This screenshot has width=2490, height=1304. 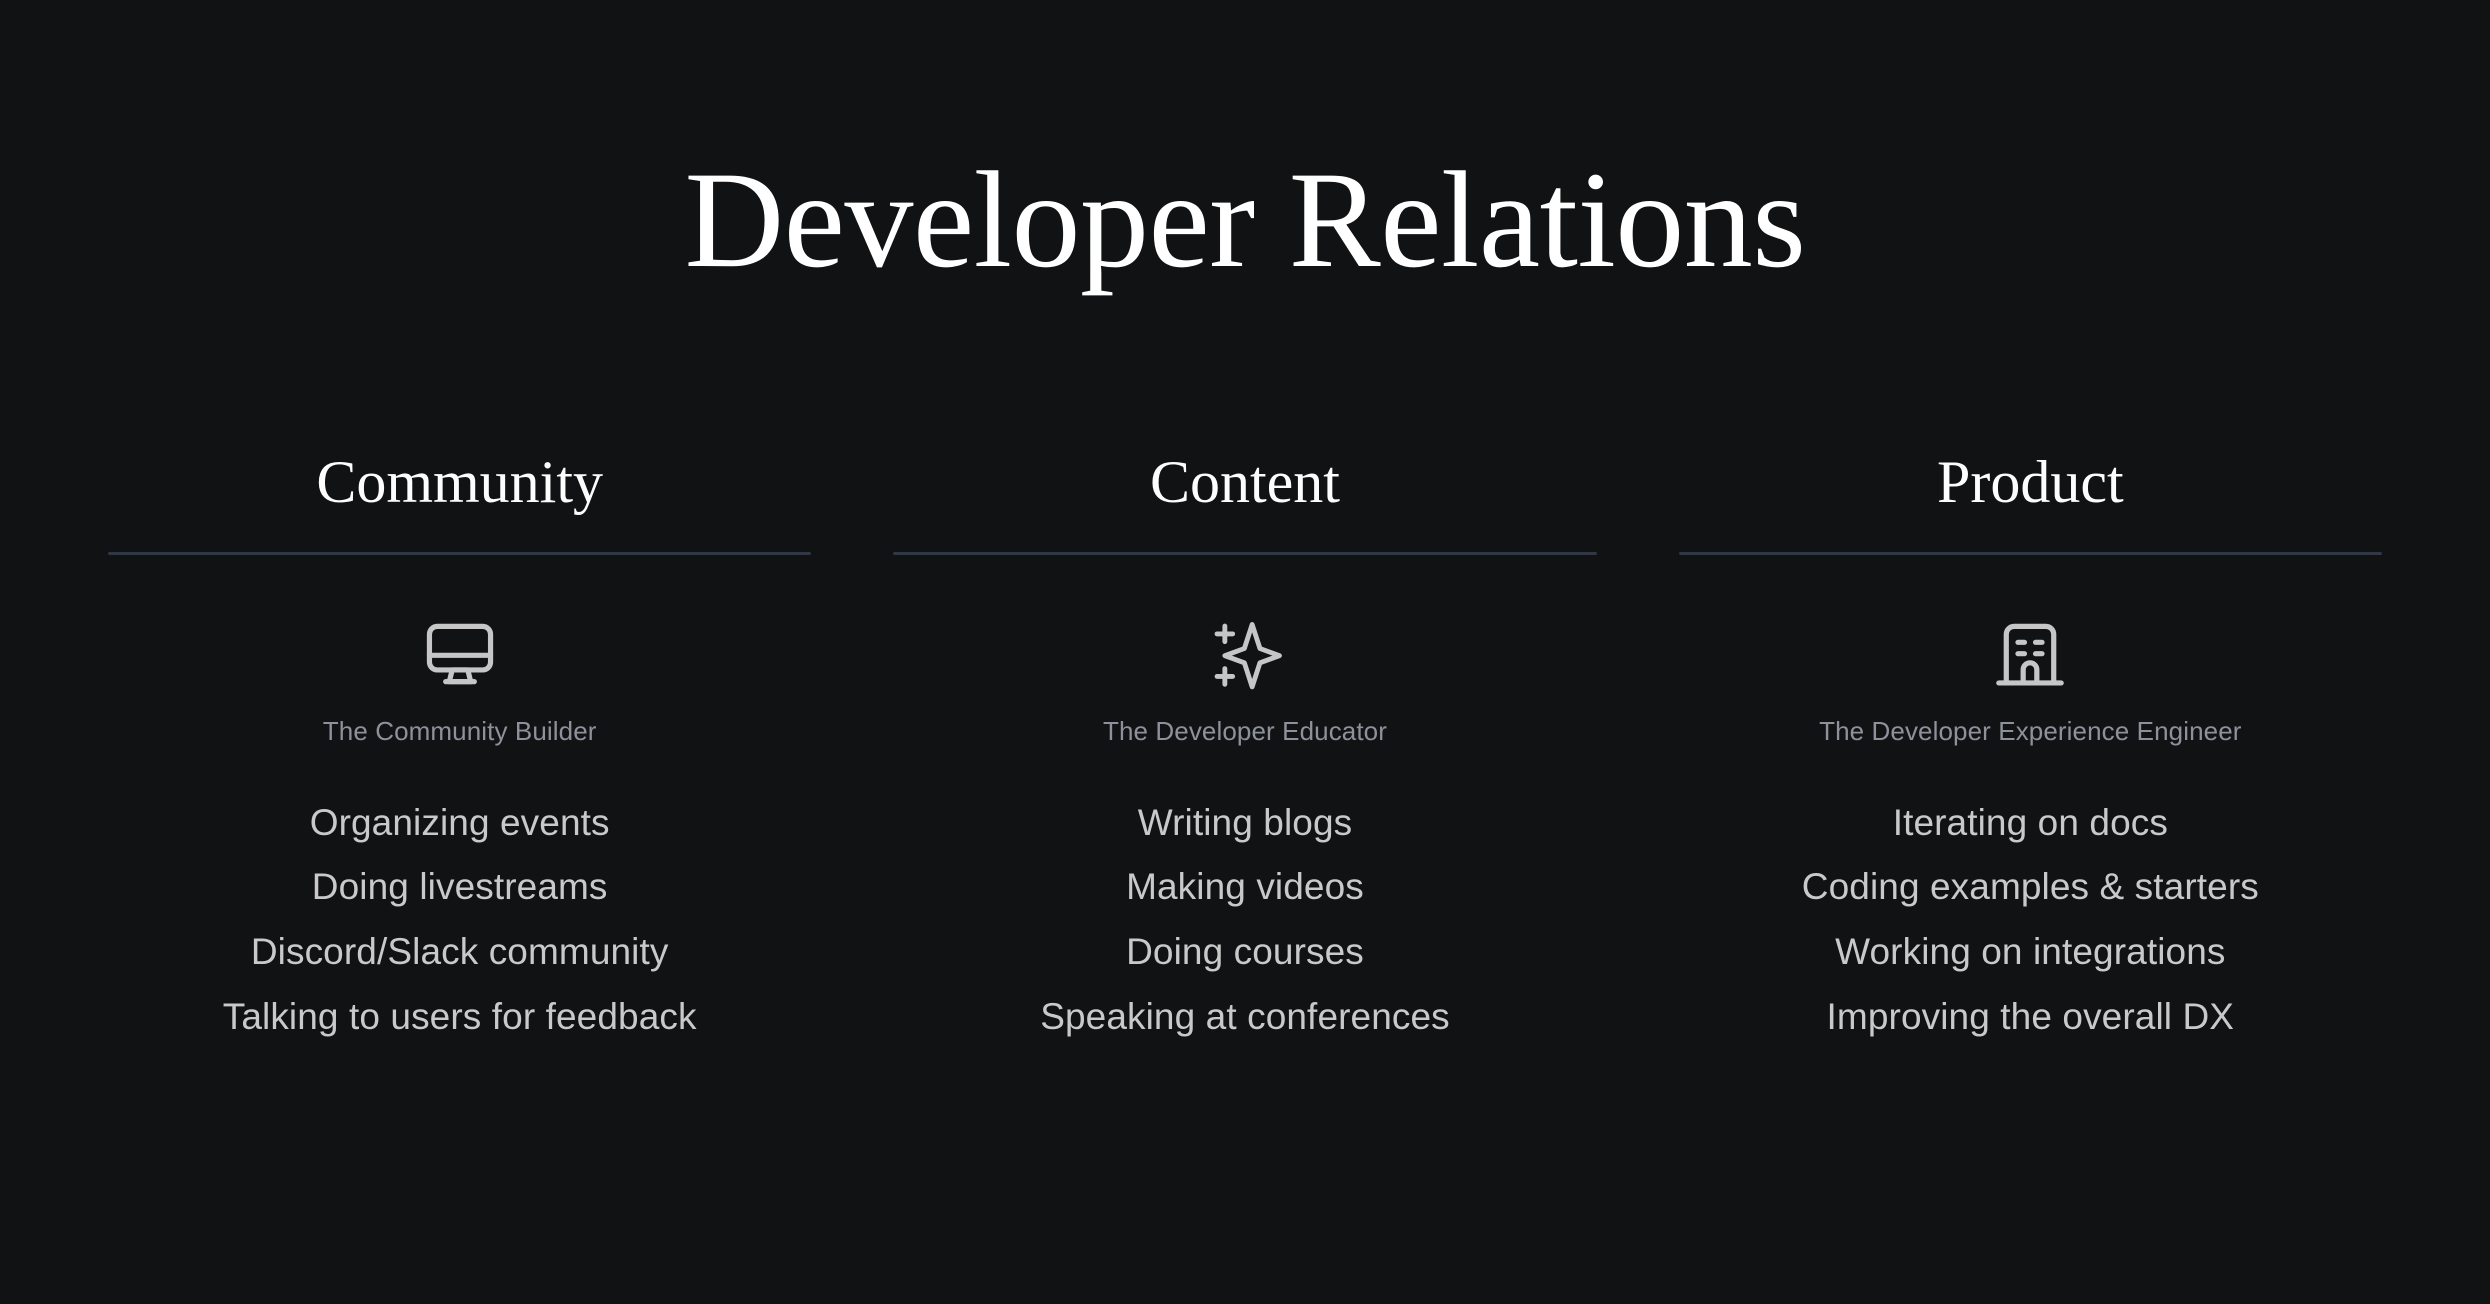 I want to click on column-heading: Content, so click(x=1244, y=482).